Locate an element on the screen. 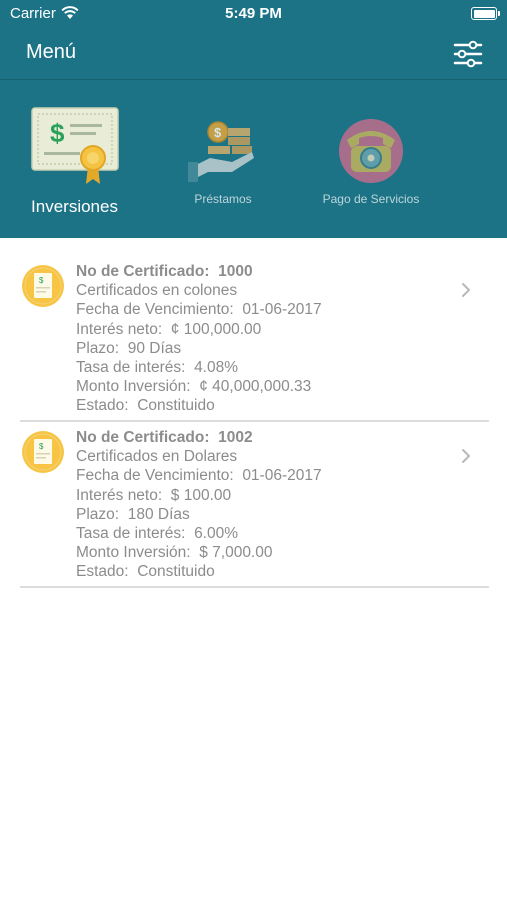 This screenshot has height=900, width=507. term-value: 90 Días is located at coordinates (154, 348).